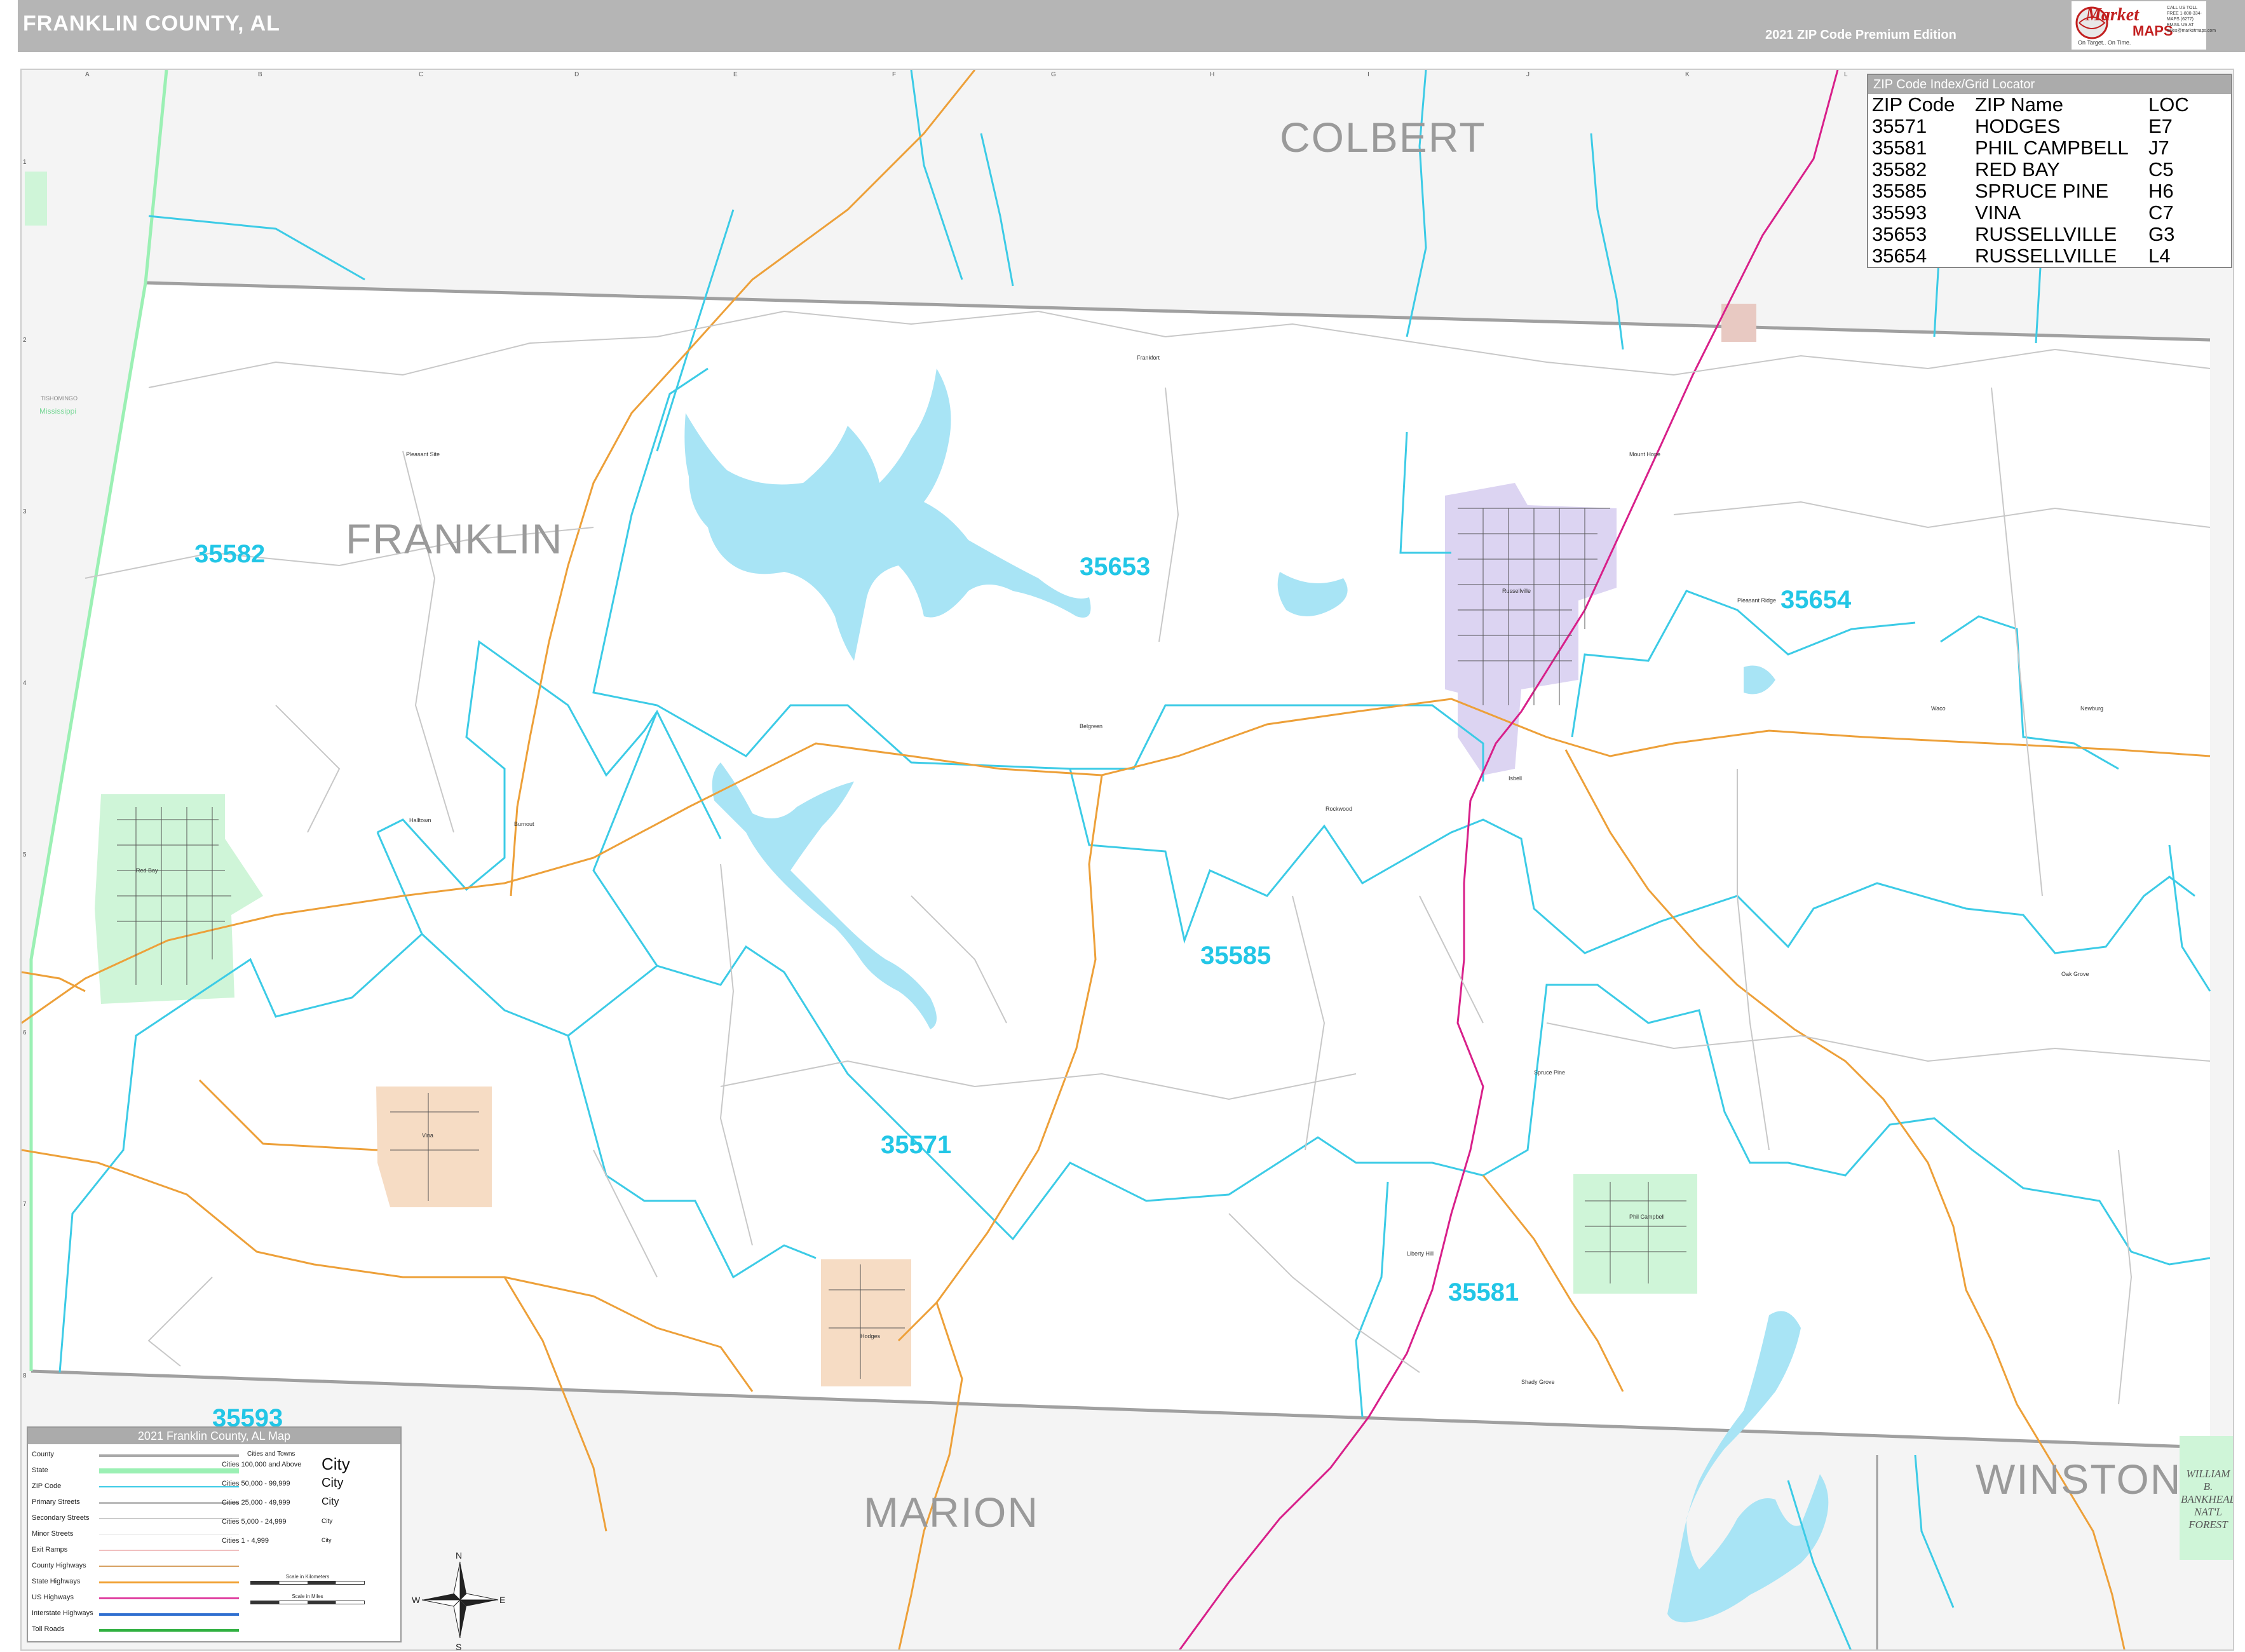 The image size is (2245, 1652). What do you see at coordinates (307, 1597) in the screenshot?
I see `scale-mi-label: Scale in Miles` at bounding box center [307, 1597].